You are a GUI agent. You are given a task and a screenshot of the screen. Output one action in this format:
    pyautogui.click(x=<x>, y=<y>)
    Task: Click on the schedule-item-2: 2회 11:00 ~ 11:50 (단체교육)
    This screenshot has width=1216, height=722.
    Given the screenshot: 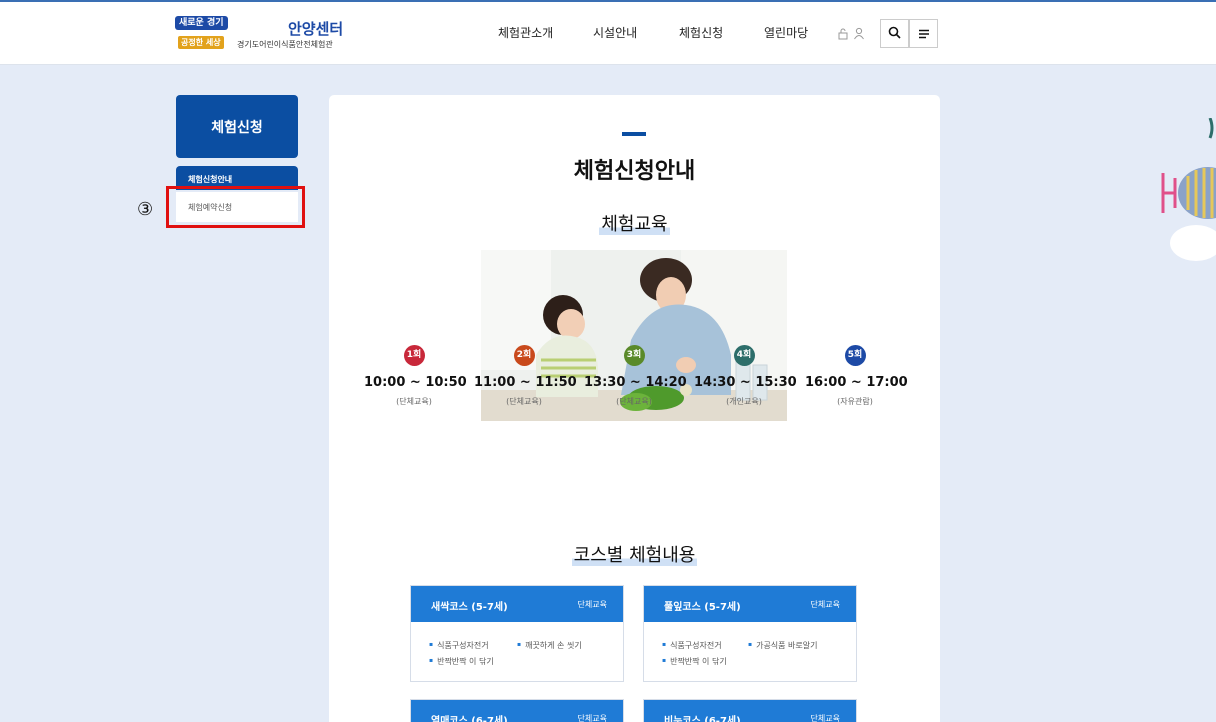 What is the action you would take?
    pyautogui.click(x=525, y=376)
    